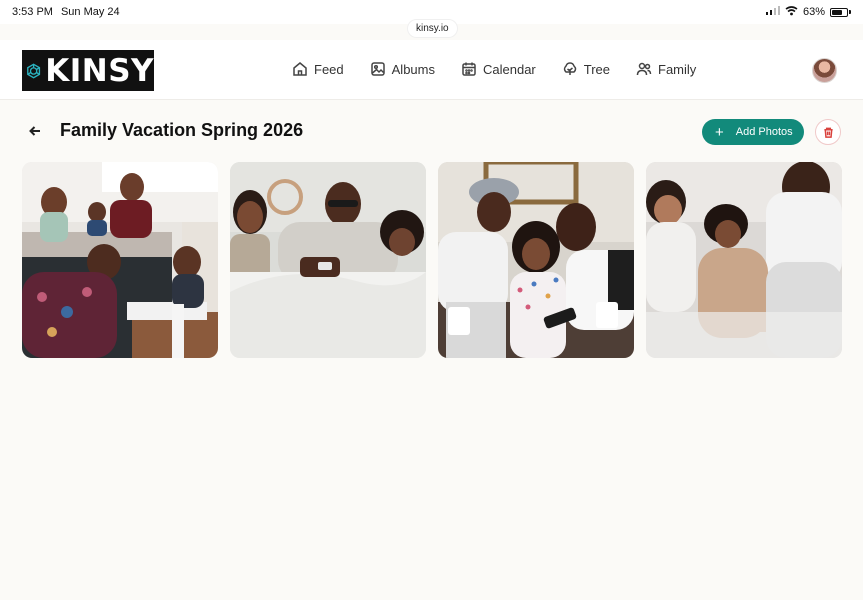 The width and height of the screenshot is (863, 600). I want to click on nav-item-label: Feed, so click(329, 69).